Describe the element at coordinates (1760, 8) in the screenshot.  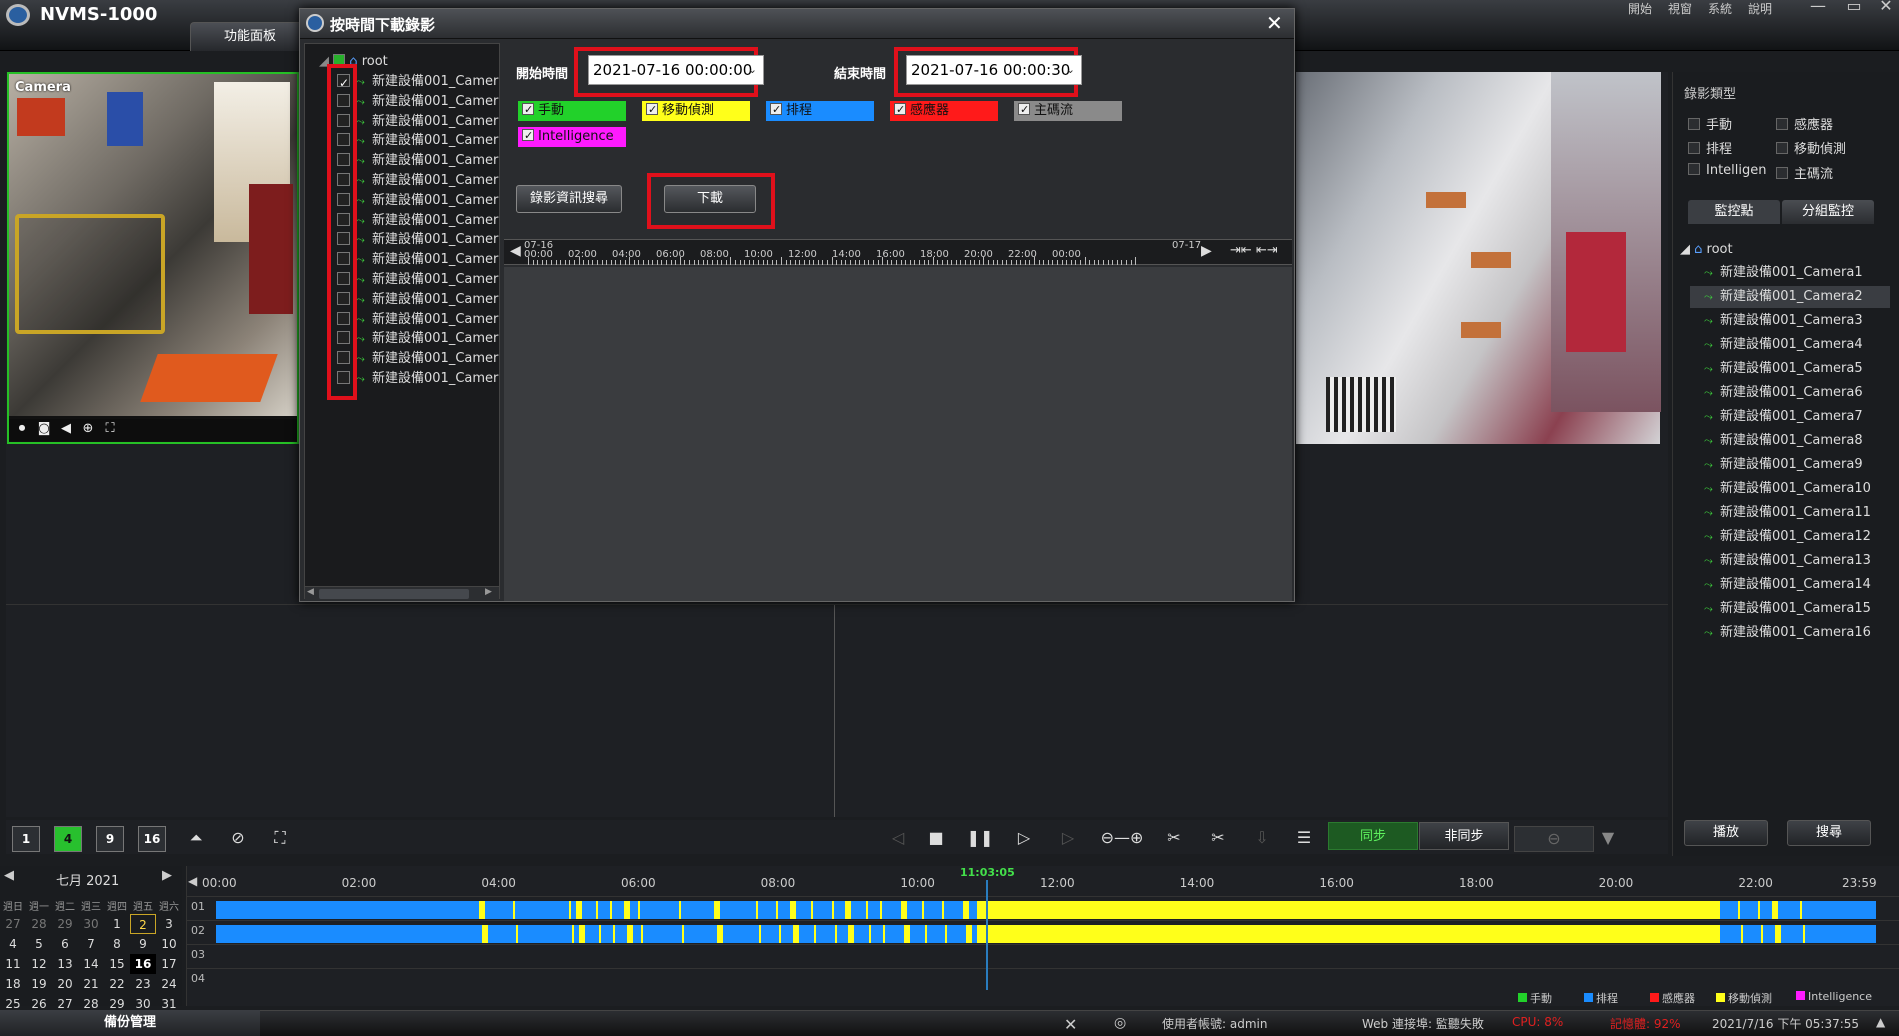
I see `menu-help: 說明` at that location.